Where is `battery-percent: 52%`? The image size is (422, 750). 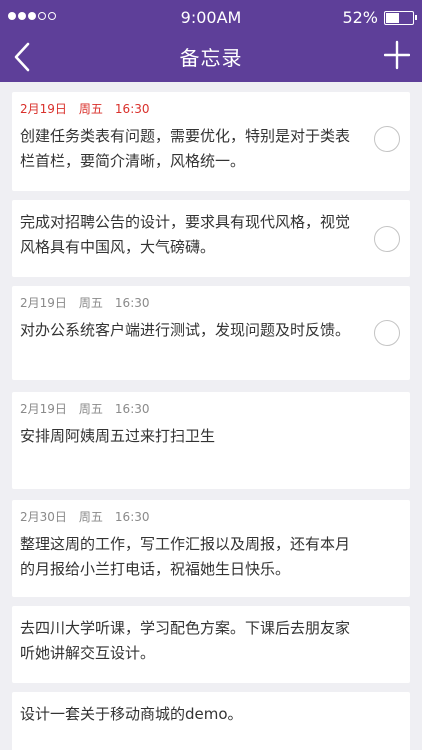 battery-percent: 52% is located at coordinates (360, 17).